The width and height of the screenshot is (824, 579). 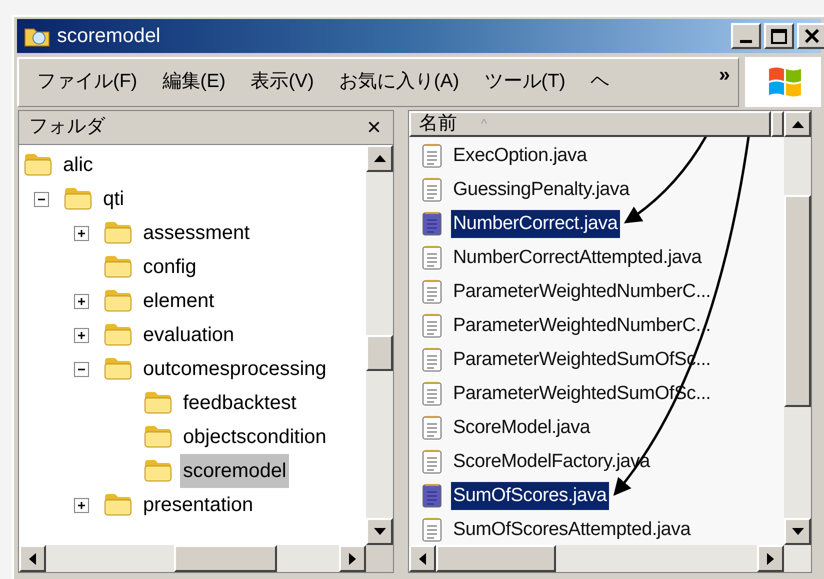 I want to click on minimize-button, so click(x=746, y=36).